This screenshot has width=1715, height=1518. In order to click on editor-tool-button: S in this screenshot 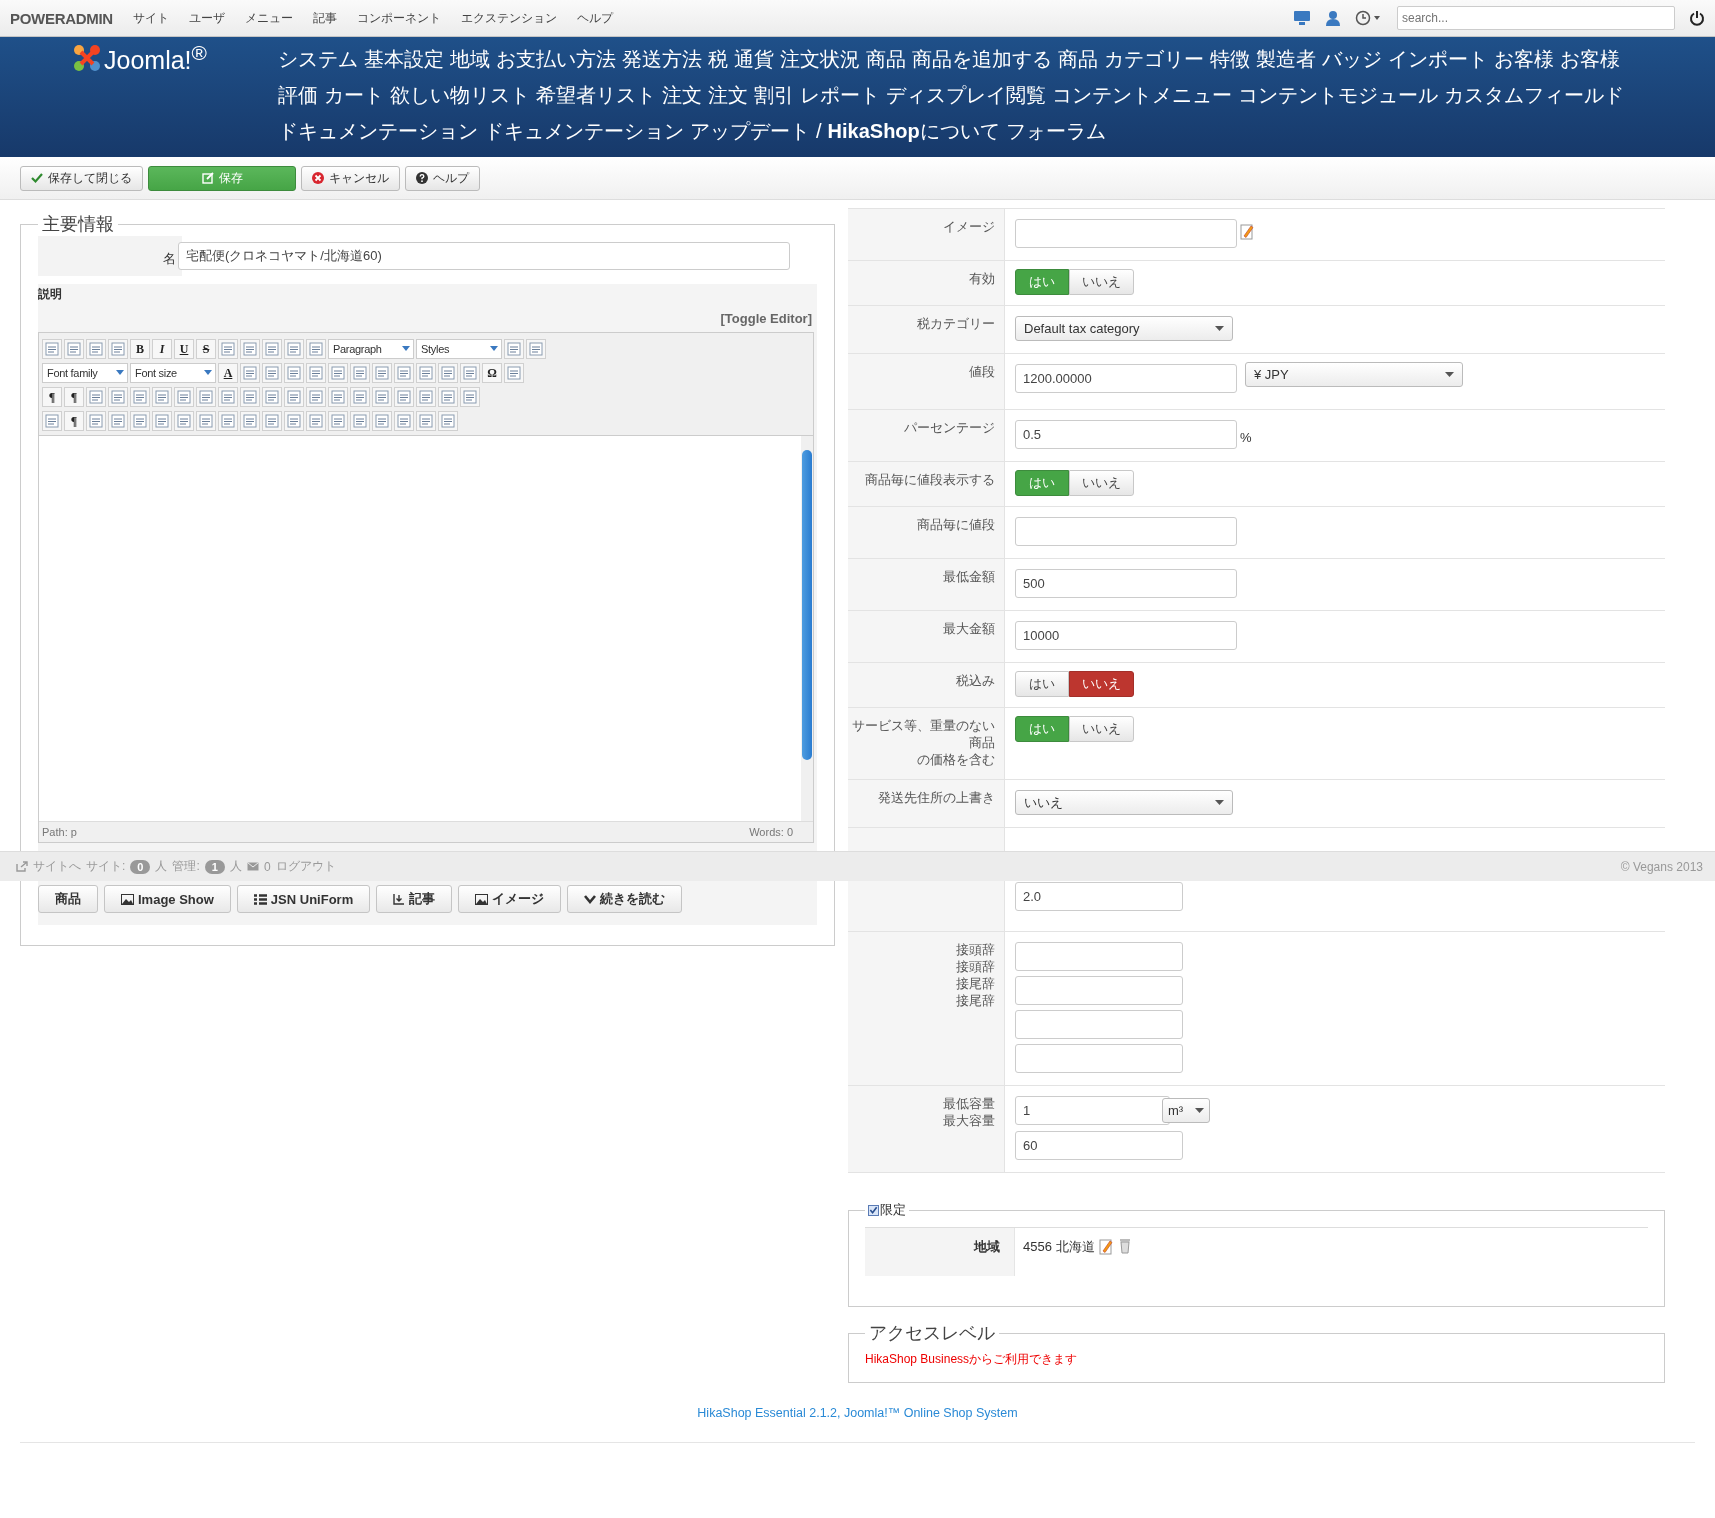, I will do `click(206, 349)`.